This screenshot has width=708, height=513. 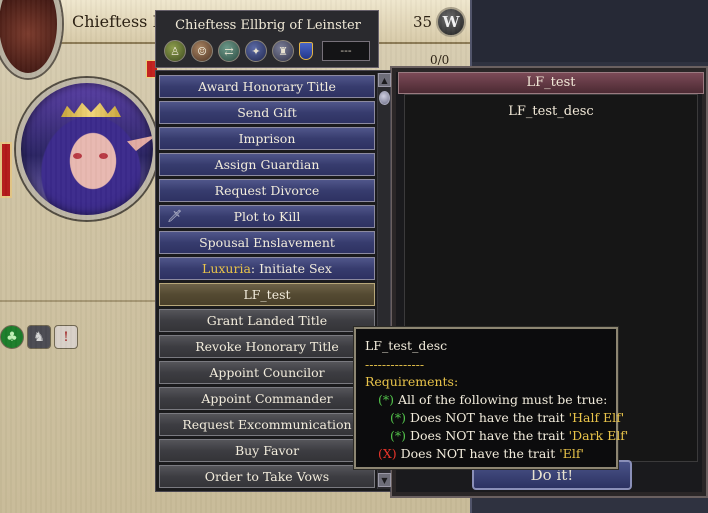 I want to click on requirement-failed-mark: (X), so click(x=387, y=453).